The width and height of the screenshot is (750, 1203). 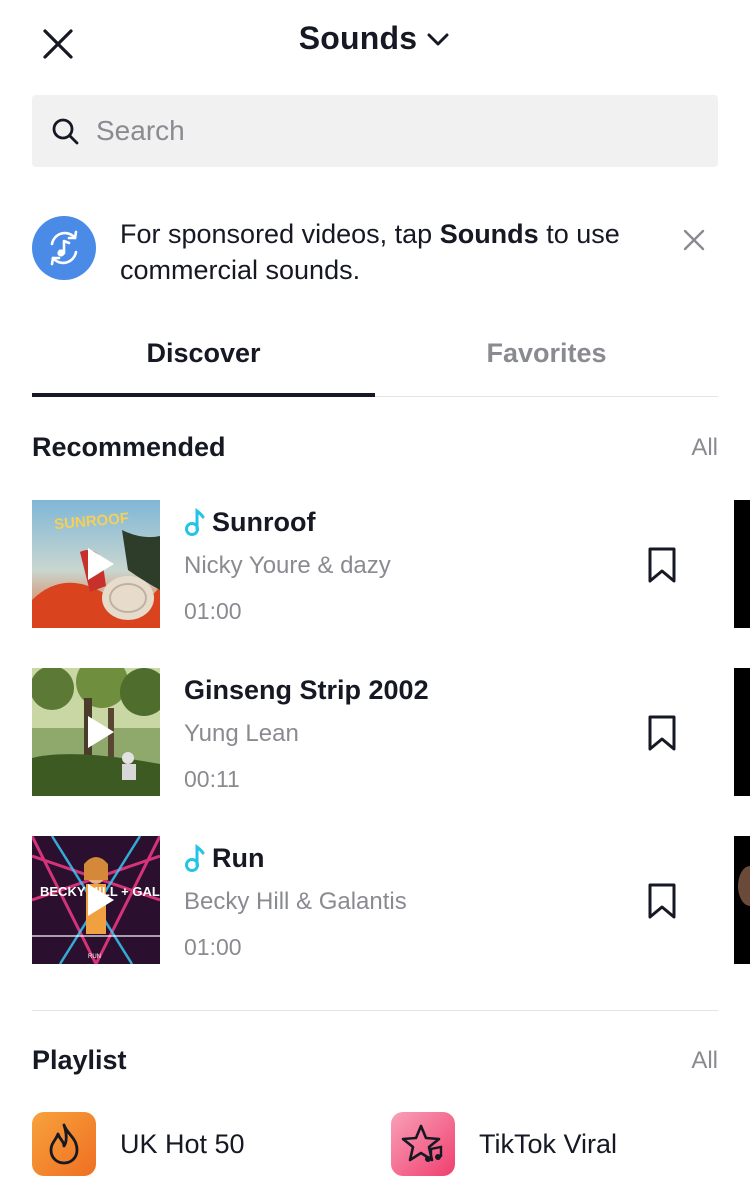 What do you see at coordinates (375, 1060) in the screenshot?
I see `playlist-header: Playlist All` at bounding box center [375, 1060].